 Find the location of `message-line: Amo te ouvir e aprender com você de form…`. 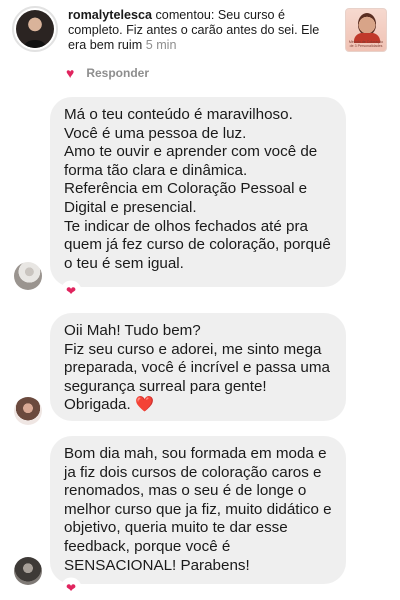

message-line: Amo te ouvir e aprender com você de form… is located at coordinates (191, 161).